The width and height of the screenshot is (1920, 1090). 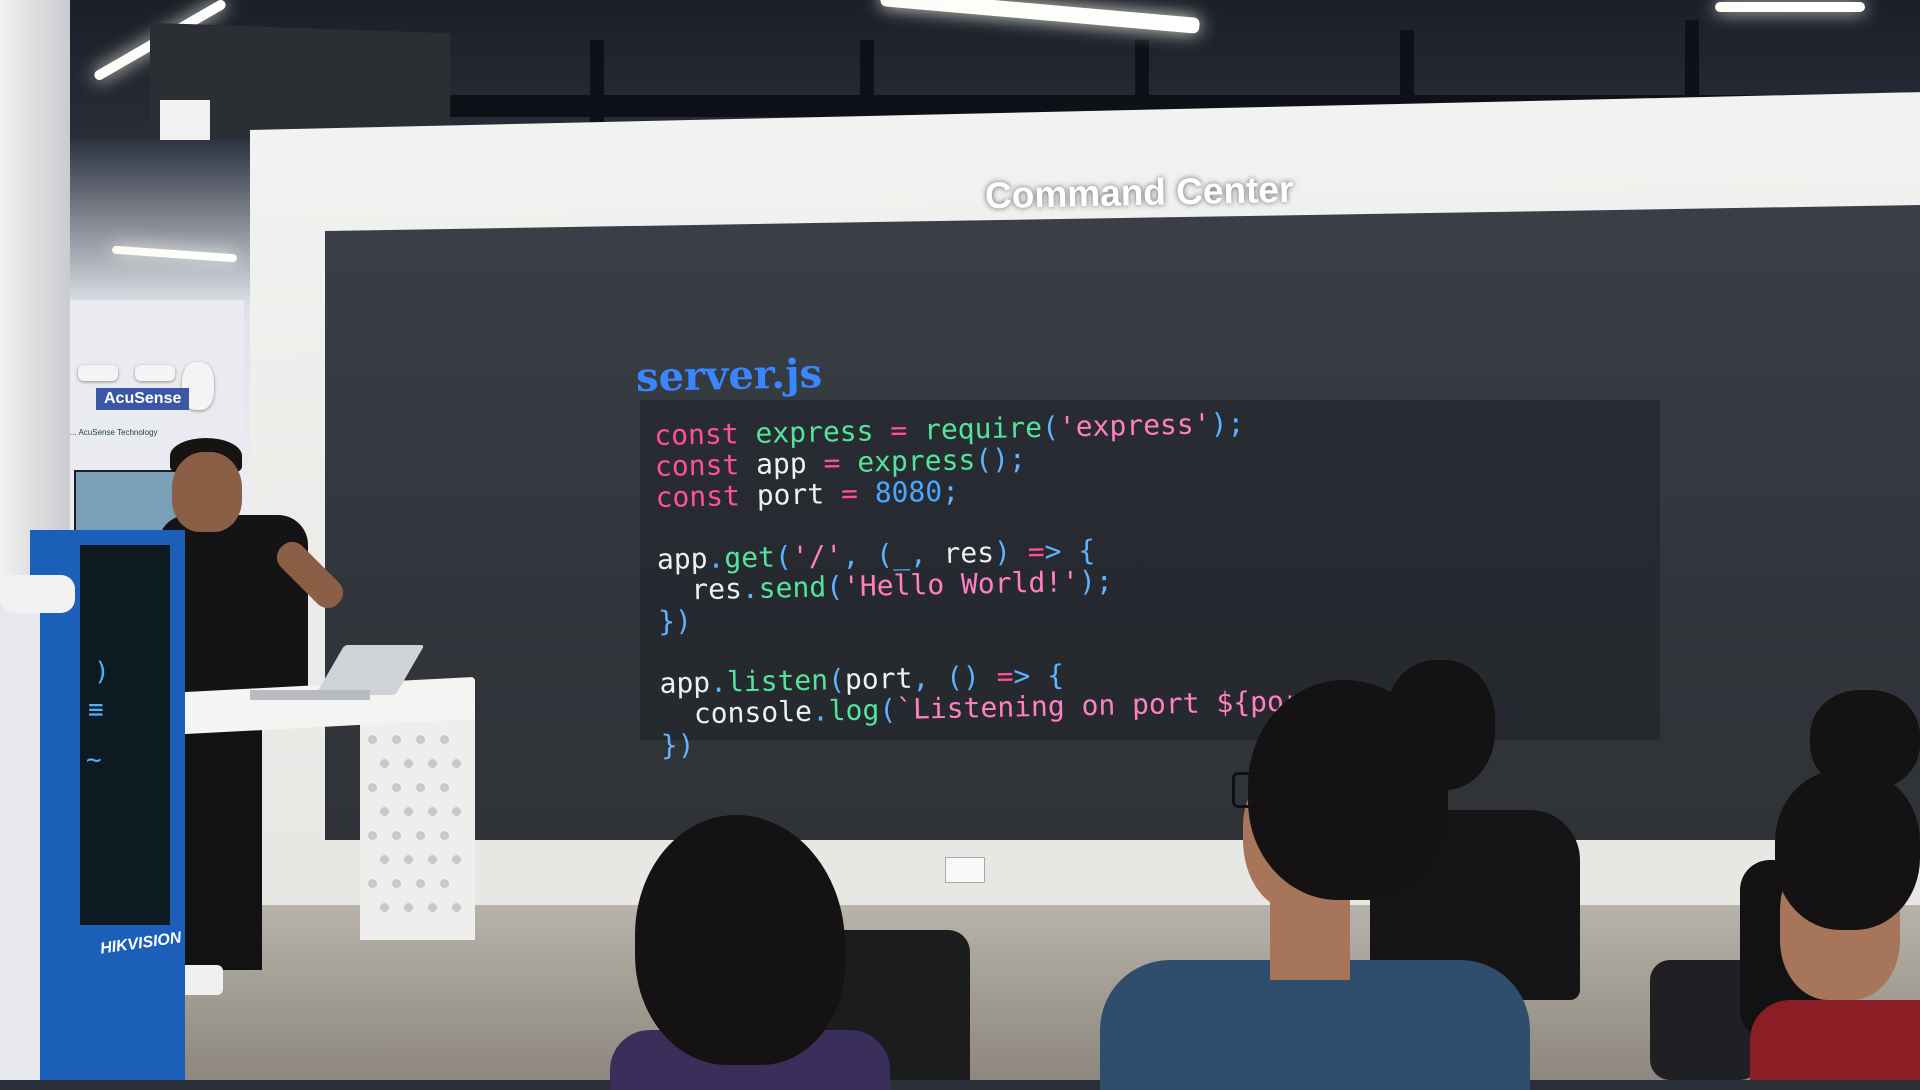 I want to click on kiosk-screen-glyph: ), so click(x=102, y=672).